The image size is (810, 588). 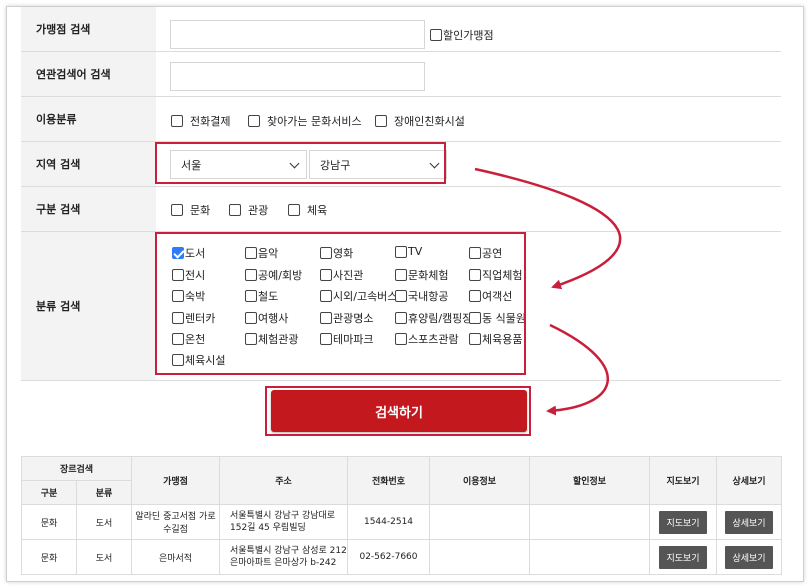 What do you see at coordinates (388, 480) in the screenshot?
I see `phone-header: 전화번호` at bounding box center [388, 480].